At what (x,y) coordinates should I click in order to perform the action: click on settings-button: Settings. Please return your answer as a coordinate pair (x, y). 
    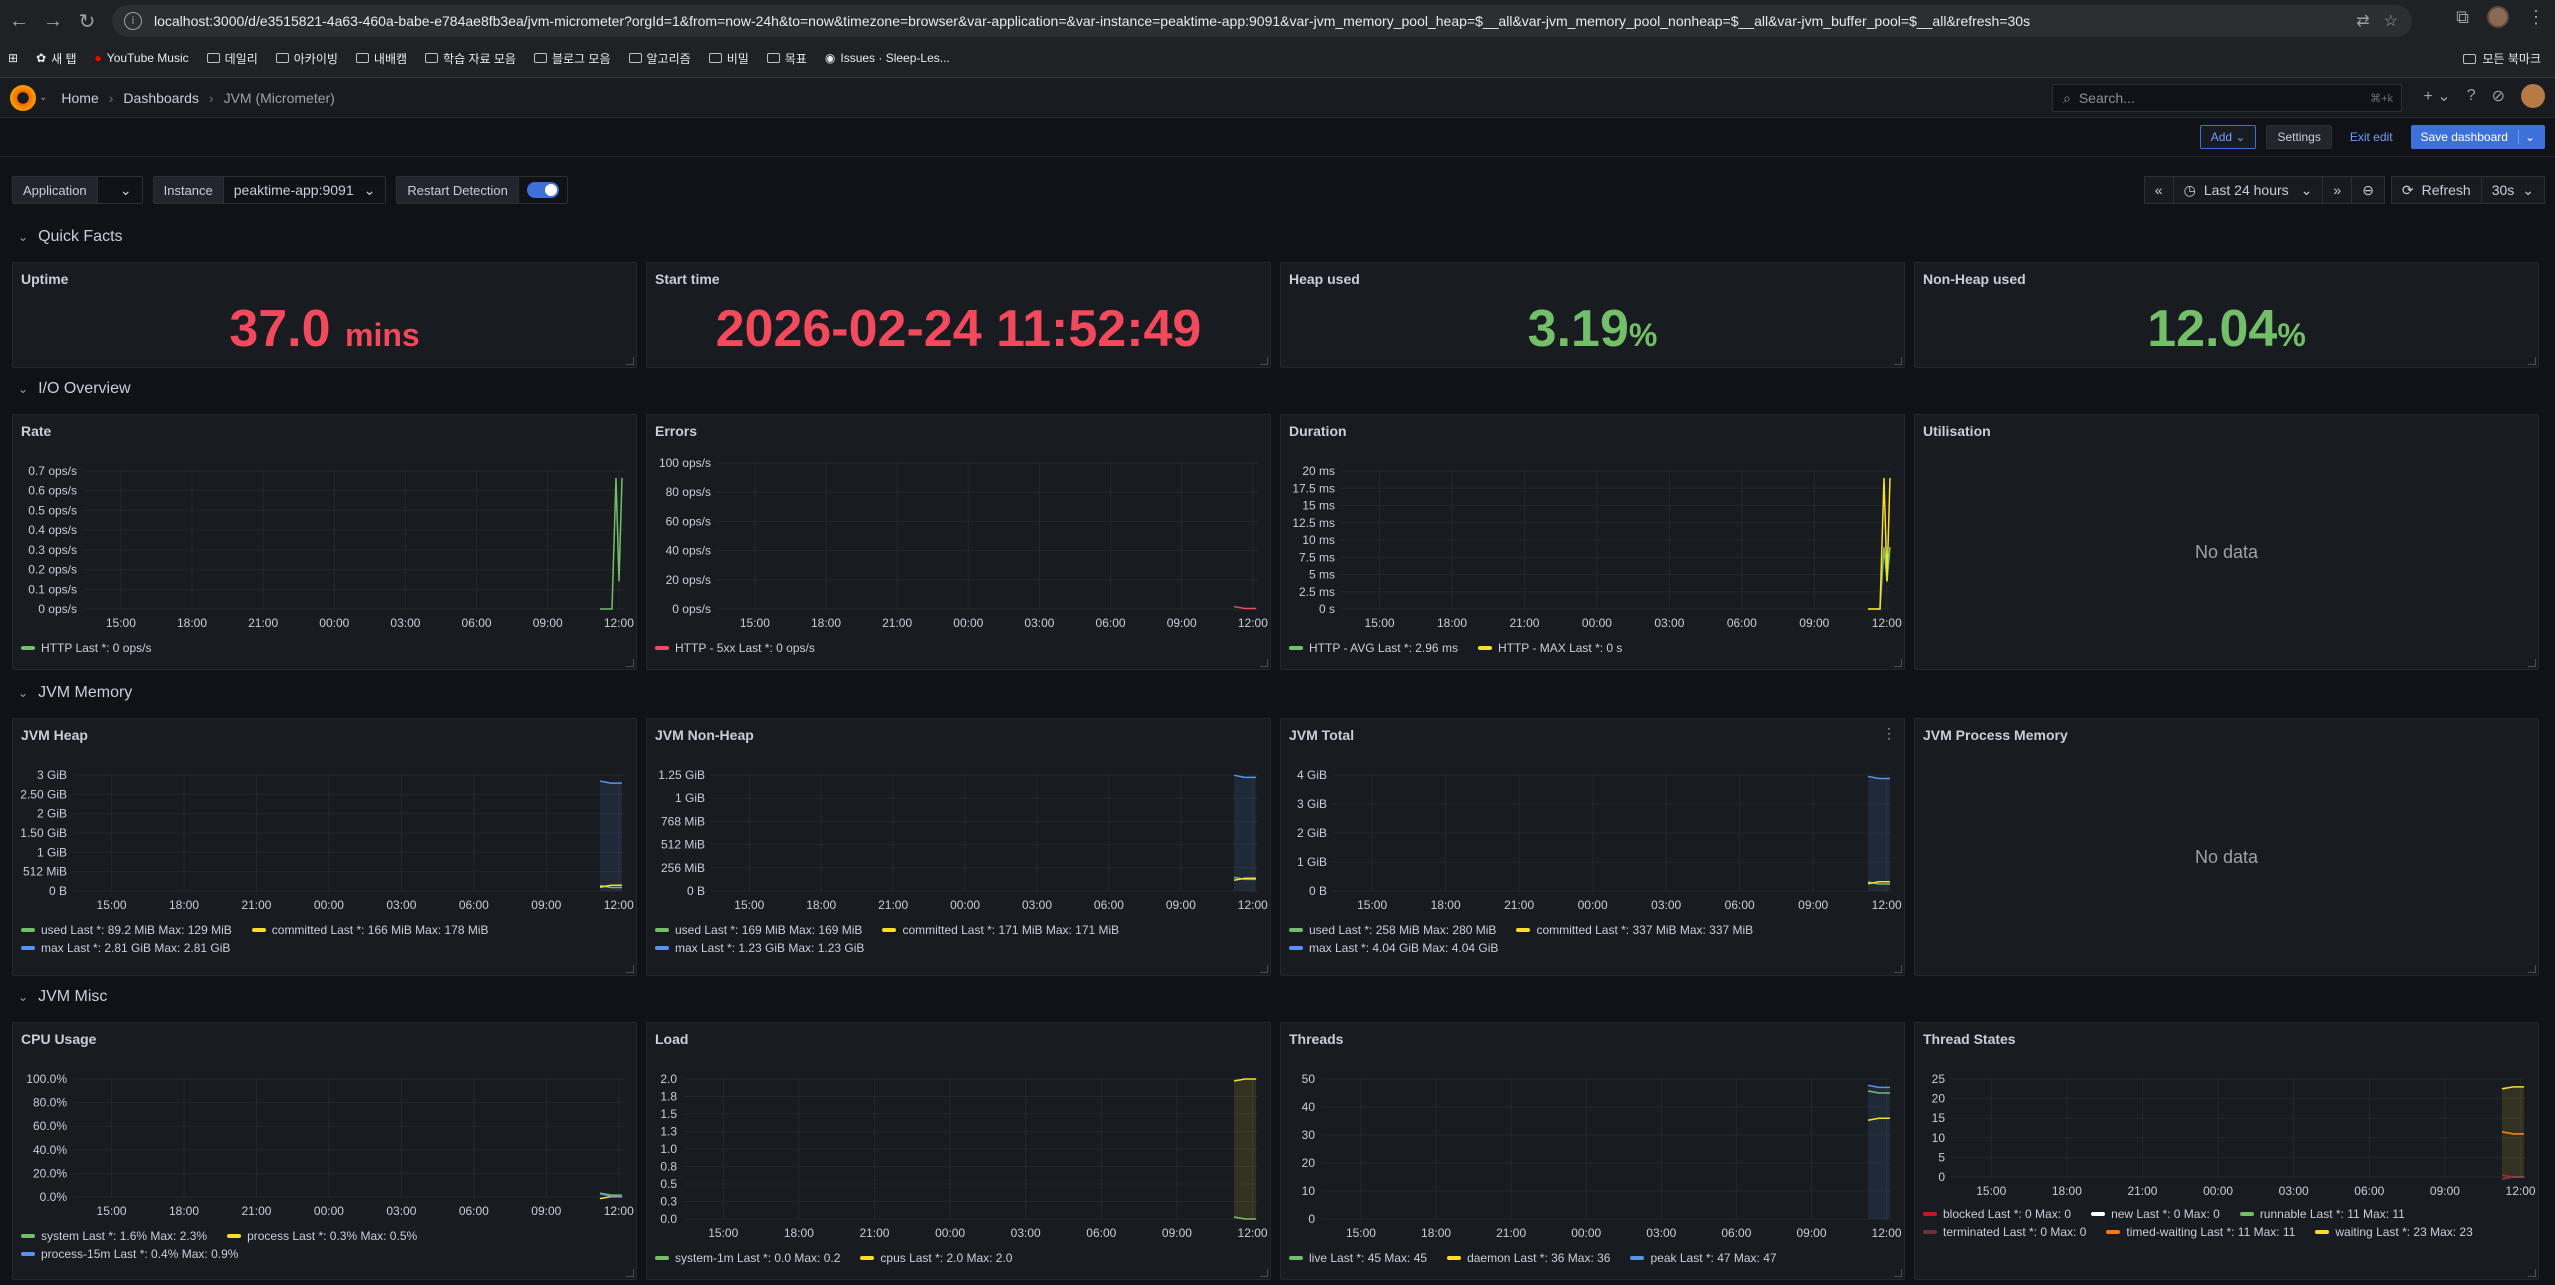
    Looking at the image, I should click on (2299, 137).